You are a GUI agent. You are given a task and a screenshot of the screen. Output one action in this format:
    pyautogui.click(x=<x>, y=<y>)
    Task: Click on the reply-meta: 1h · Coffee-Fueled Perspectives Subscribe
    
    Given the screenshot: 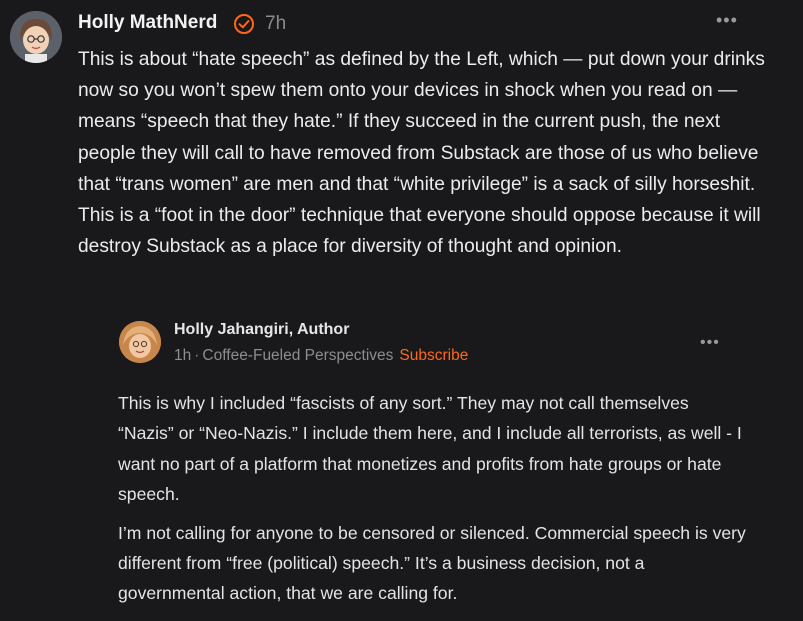 What is the action you would take?
    pyautogui.click(x=321, y=356)
    